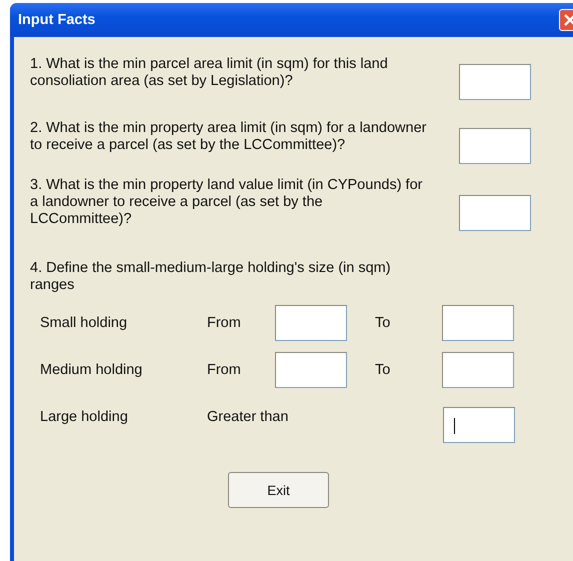 This screenshot has height=561, width=573. I want to click on question-text: 1. What is the min parcel area limit (in sqm) for this land consoliation area (as set by Legislation)?, so click(209, 73).